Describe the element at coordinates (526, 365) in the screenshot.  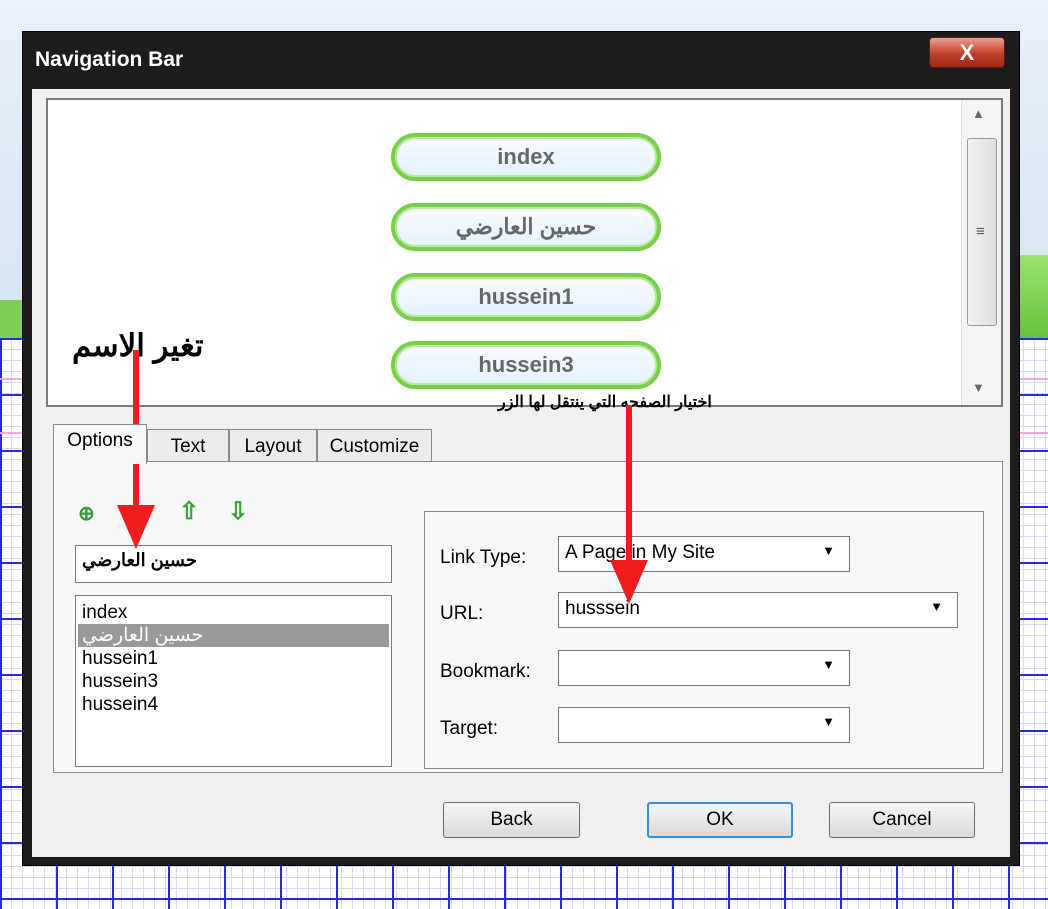
I see `preview-nav-button: hussein3` at that location.